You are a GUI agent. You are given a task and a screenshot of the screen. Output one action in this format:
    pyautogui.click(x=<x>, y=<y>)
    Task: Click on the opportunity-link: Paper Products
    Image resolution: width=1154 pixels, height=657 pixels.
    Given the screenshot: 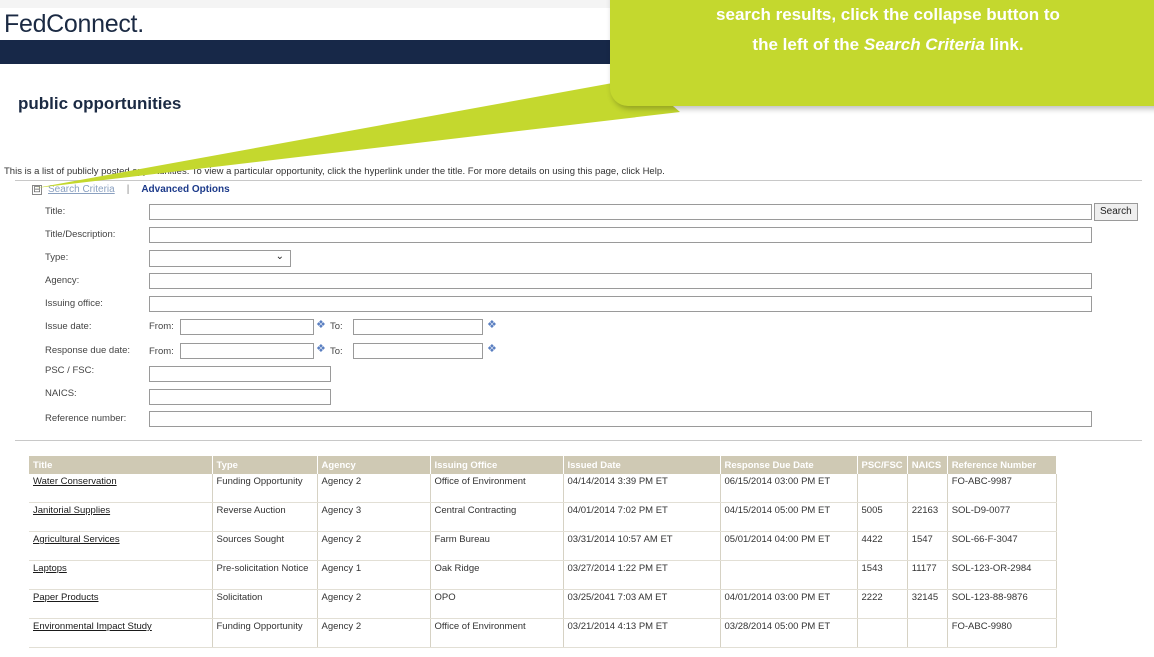 What is the action you would take?
    pyautogui.click(x=65, y=597)
    